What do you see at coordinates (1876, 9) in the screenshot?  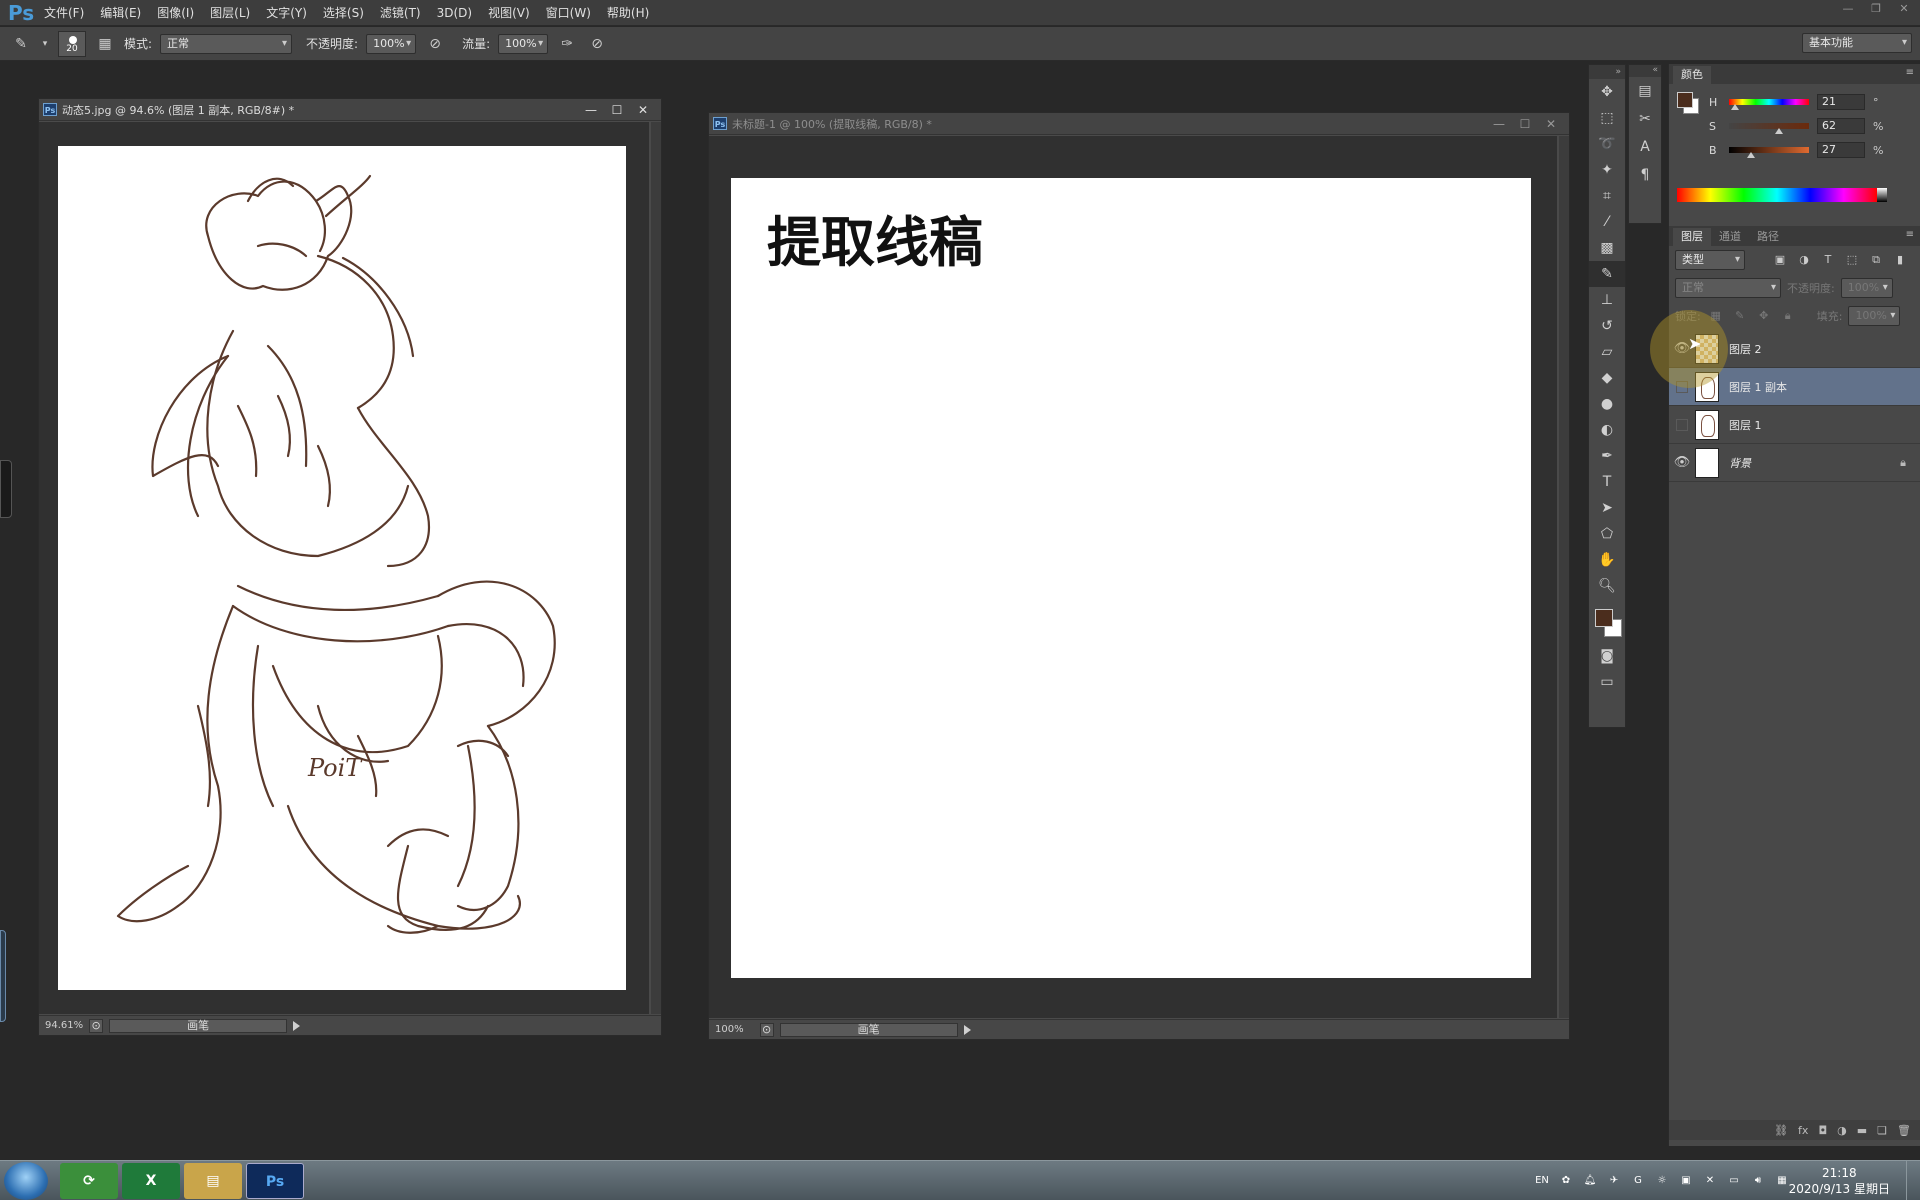 I see `restore-icon: ❐` at bounding box center [1876, 9].